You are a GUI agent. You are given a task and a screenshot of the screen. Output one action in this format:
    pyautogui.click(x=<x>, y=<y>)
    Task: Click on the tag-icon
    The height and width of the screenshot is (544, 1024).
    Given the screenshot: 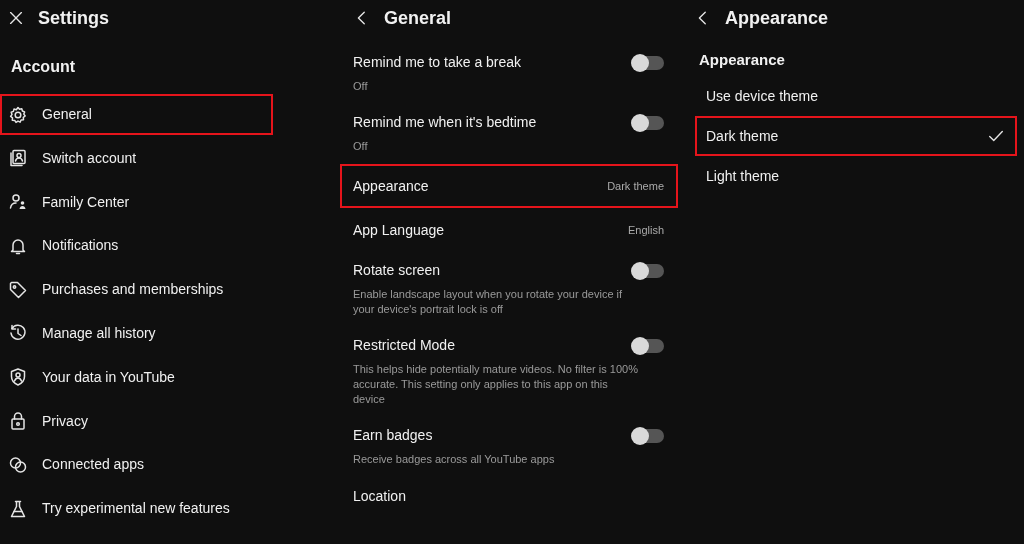 What is the action you would take?
    pyautogui.click(x=18, y=289)
    